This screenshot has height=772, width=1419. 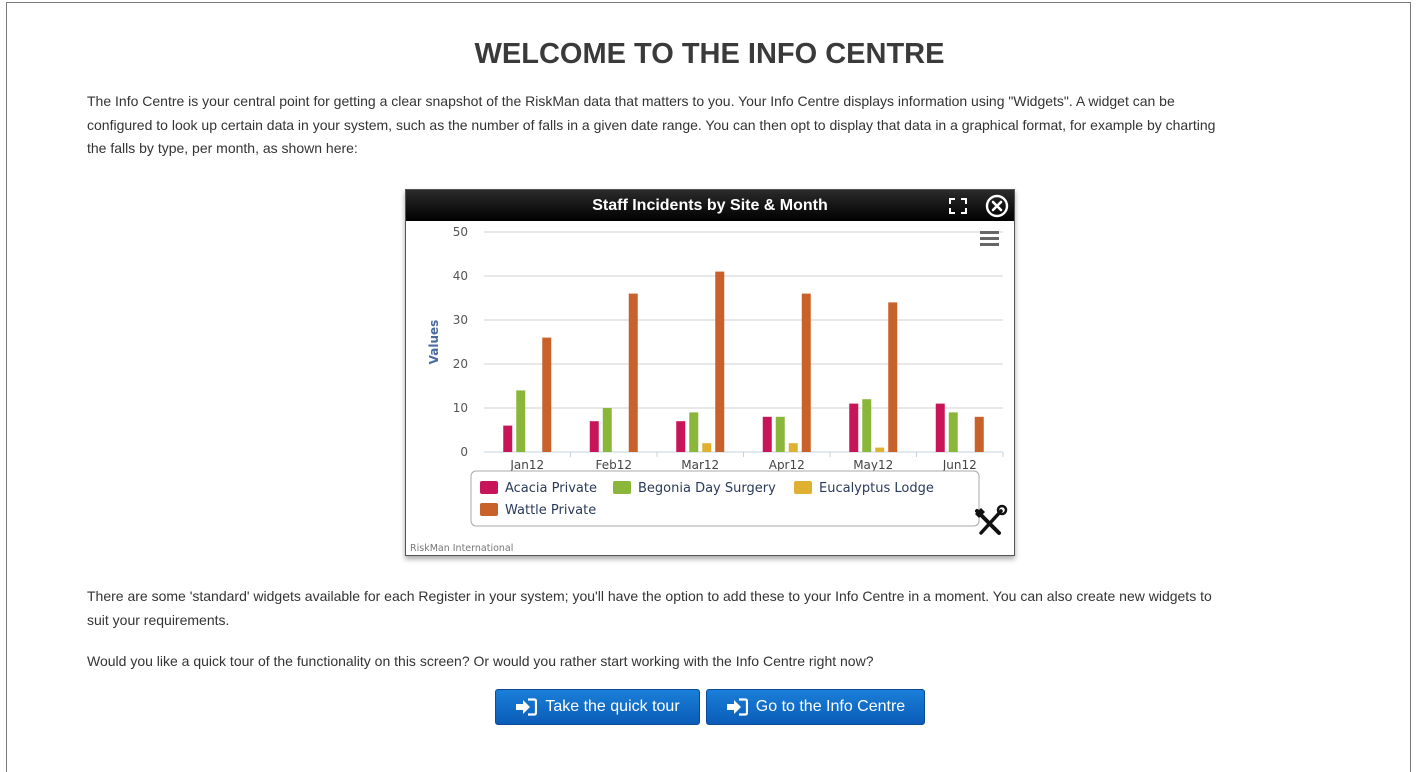 I want to click on y-tick-label: 40, so click(x=460, y=276).